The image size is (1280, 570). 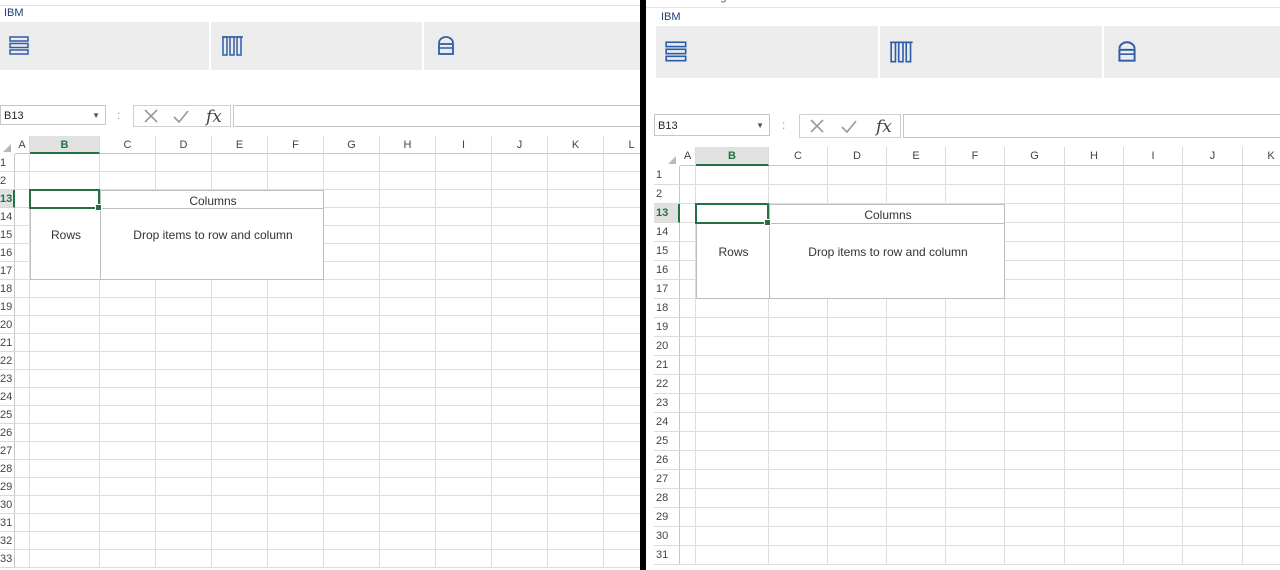 What do you see at coordinates (852, 1) in the screenshot?
I see `ribbon-tab: Content` at bounding box center [852, 1].